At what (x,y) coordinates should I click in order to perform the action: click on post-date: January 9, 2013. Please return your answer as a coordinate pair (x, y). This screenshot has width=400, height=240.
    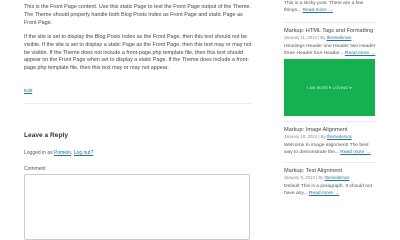
    Looking at the image, I should click on (299, 177).